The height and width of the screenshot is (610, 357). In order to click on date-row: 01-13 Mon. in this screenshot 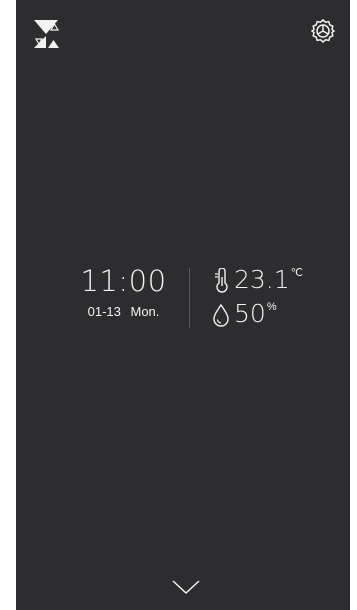, I will do `click(123, 312)`.